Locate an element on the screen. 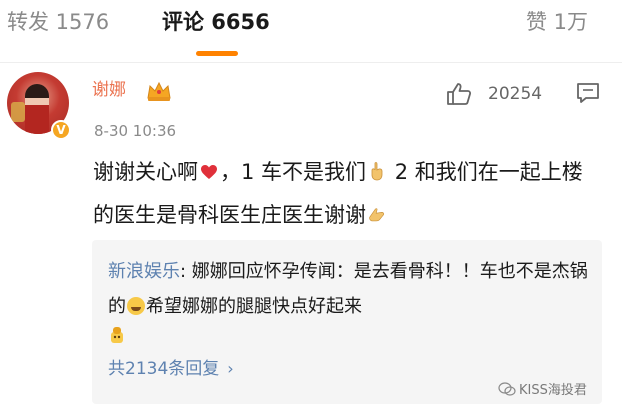 This screenshot has height=415, width=622. reply-count-label: 共2134条回复 is located at coordinates (164, 369).